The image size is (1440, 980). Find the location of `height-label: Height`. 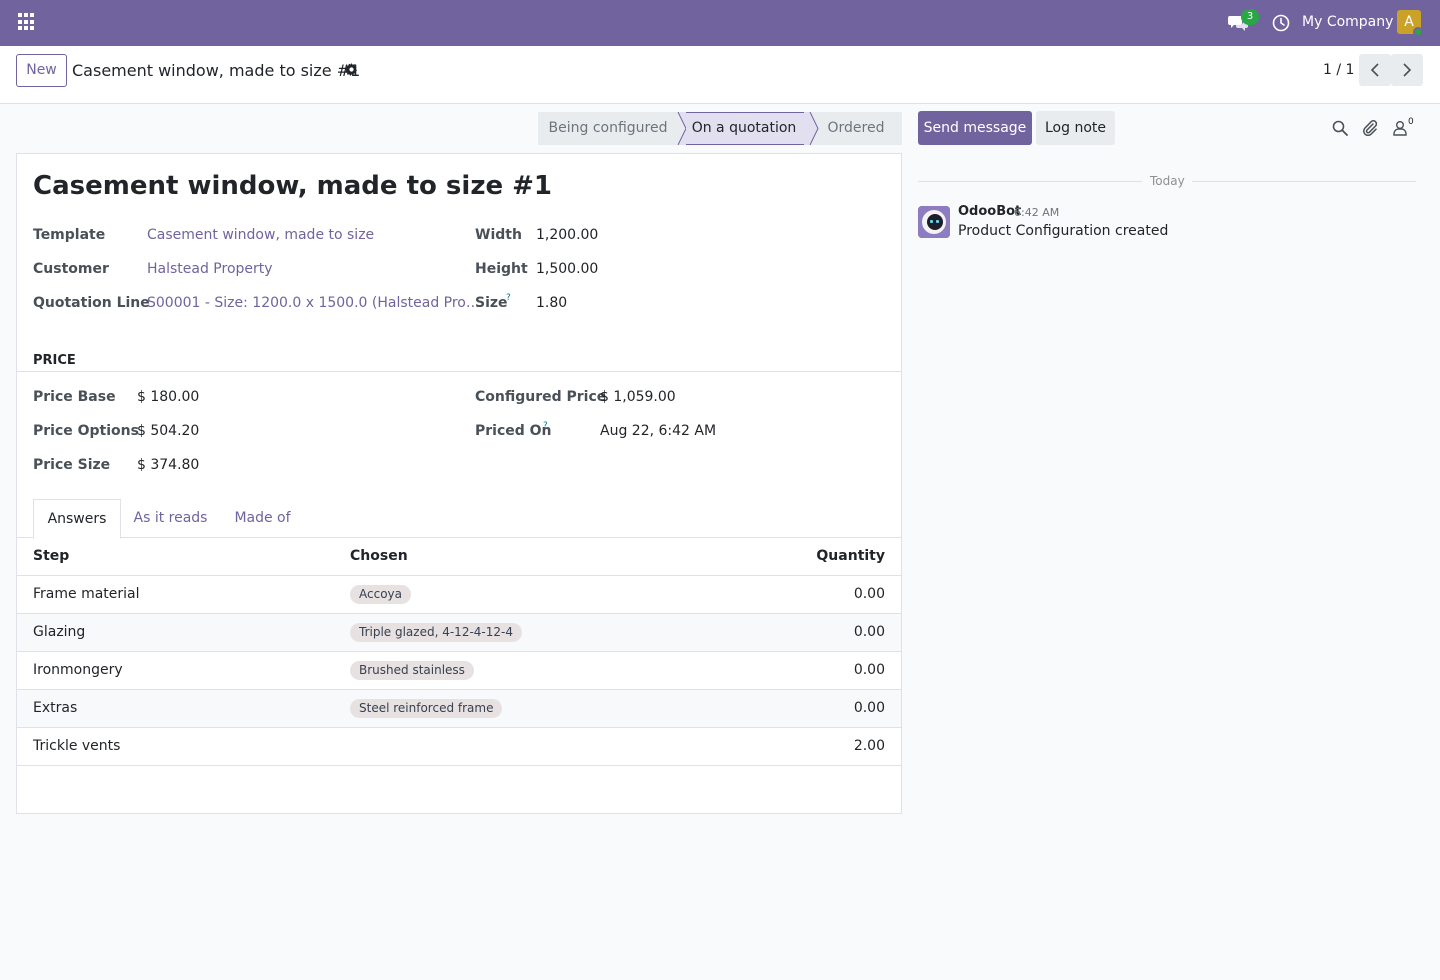

height-label: Height is located at coordinates (501, 269).